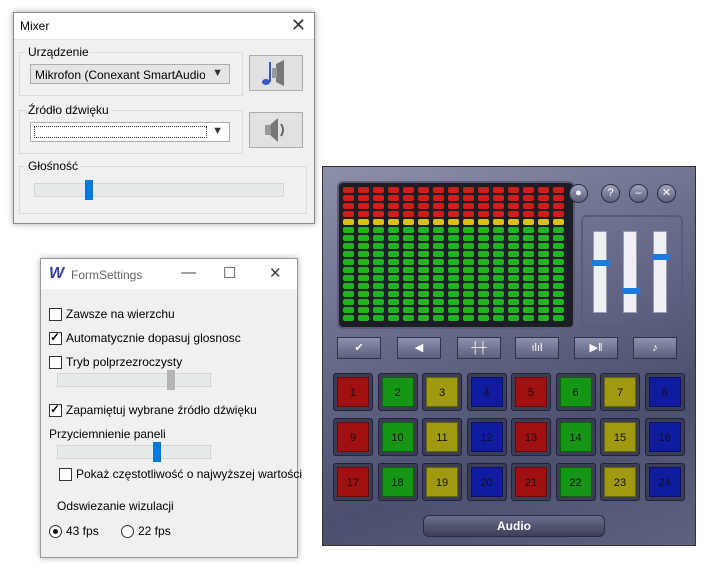 The image size is (714, 576). Describe the element at coordinates (419, 348) in the screenshot. I see `mute-icon: ◀` at that location.